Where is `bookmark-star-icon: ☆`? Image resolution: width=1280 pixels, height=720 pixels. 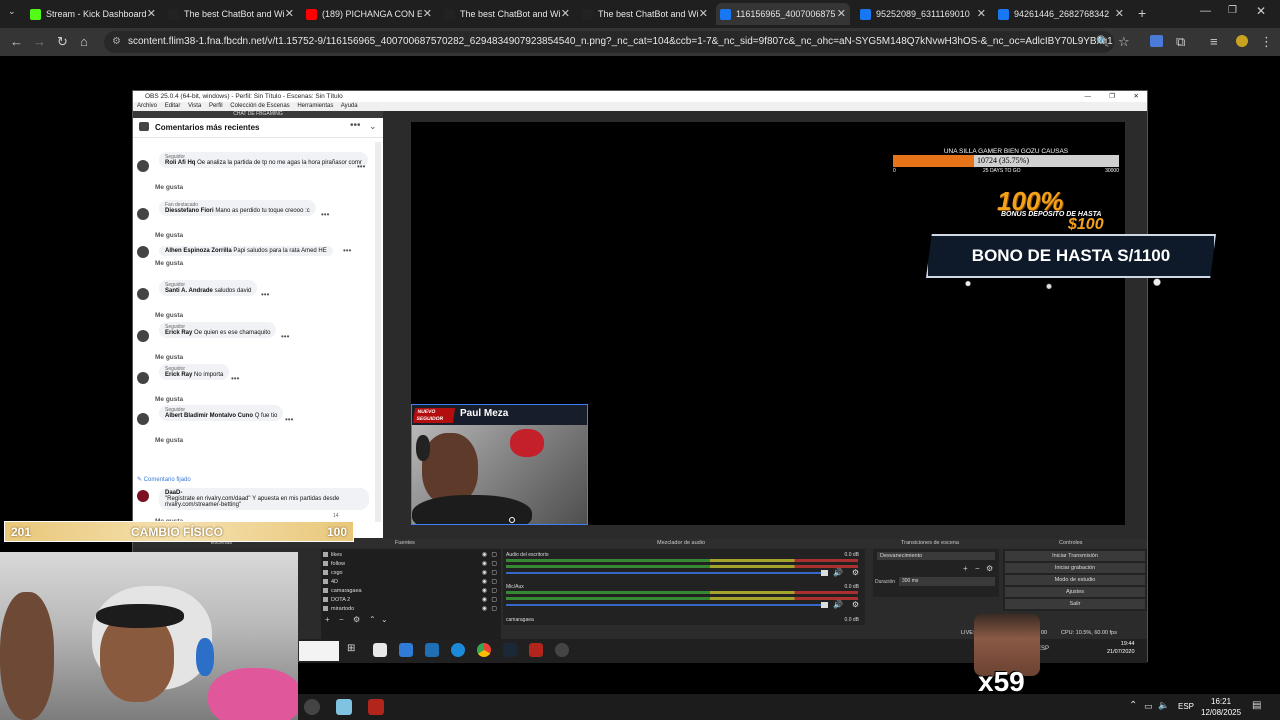 bookmark-star-icon: ☆ is located at coordinates (1124, 42).